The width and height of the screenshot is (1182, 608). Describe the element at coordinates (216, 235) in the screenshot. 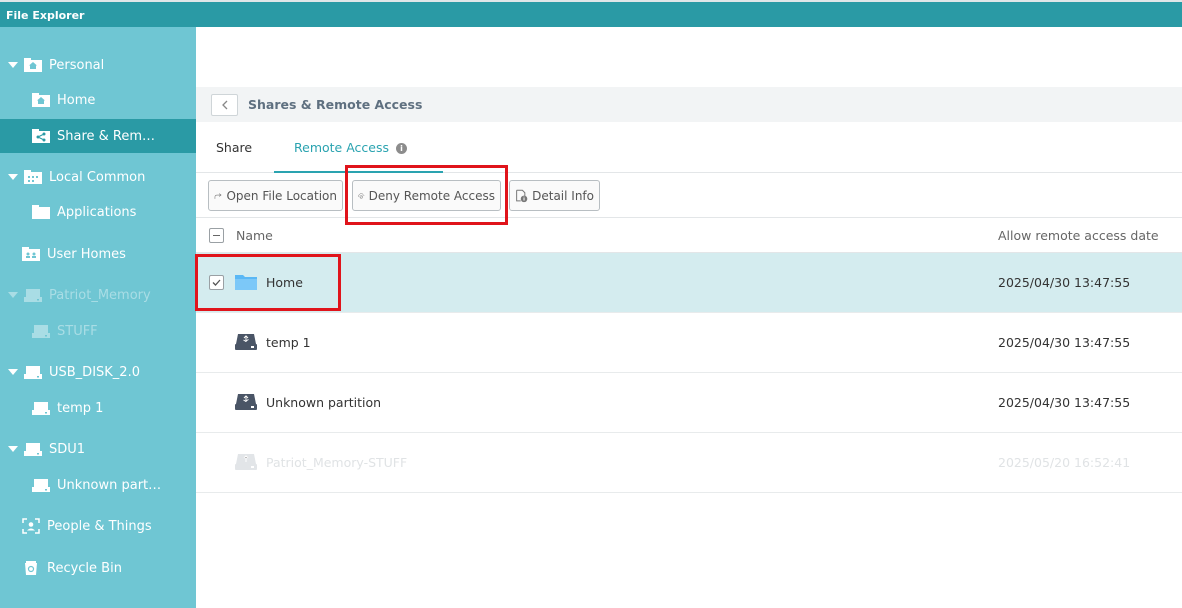

I see `select-all-checkbox` at that location.